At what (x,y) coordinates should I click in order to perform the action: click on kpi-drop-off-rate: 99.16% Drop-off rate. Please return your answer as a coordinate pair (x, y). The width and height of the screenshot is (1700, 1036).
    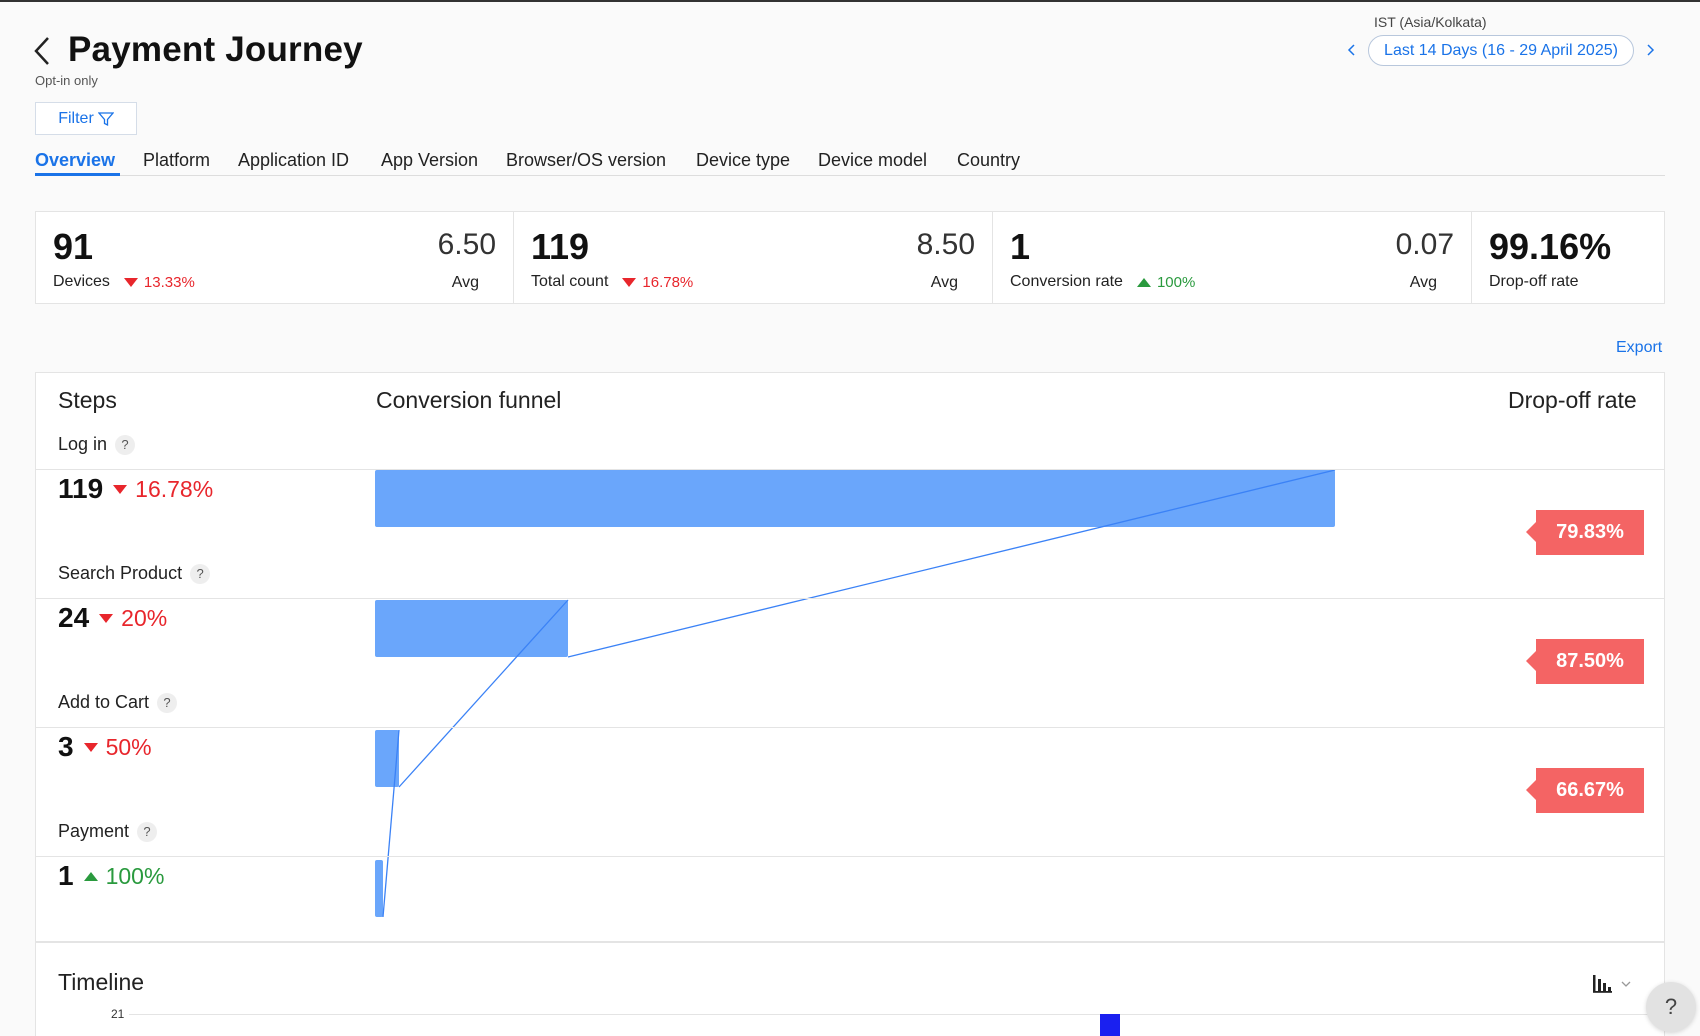
    Looking at the image, I should click on (1568, 257).